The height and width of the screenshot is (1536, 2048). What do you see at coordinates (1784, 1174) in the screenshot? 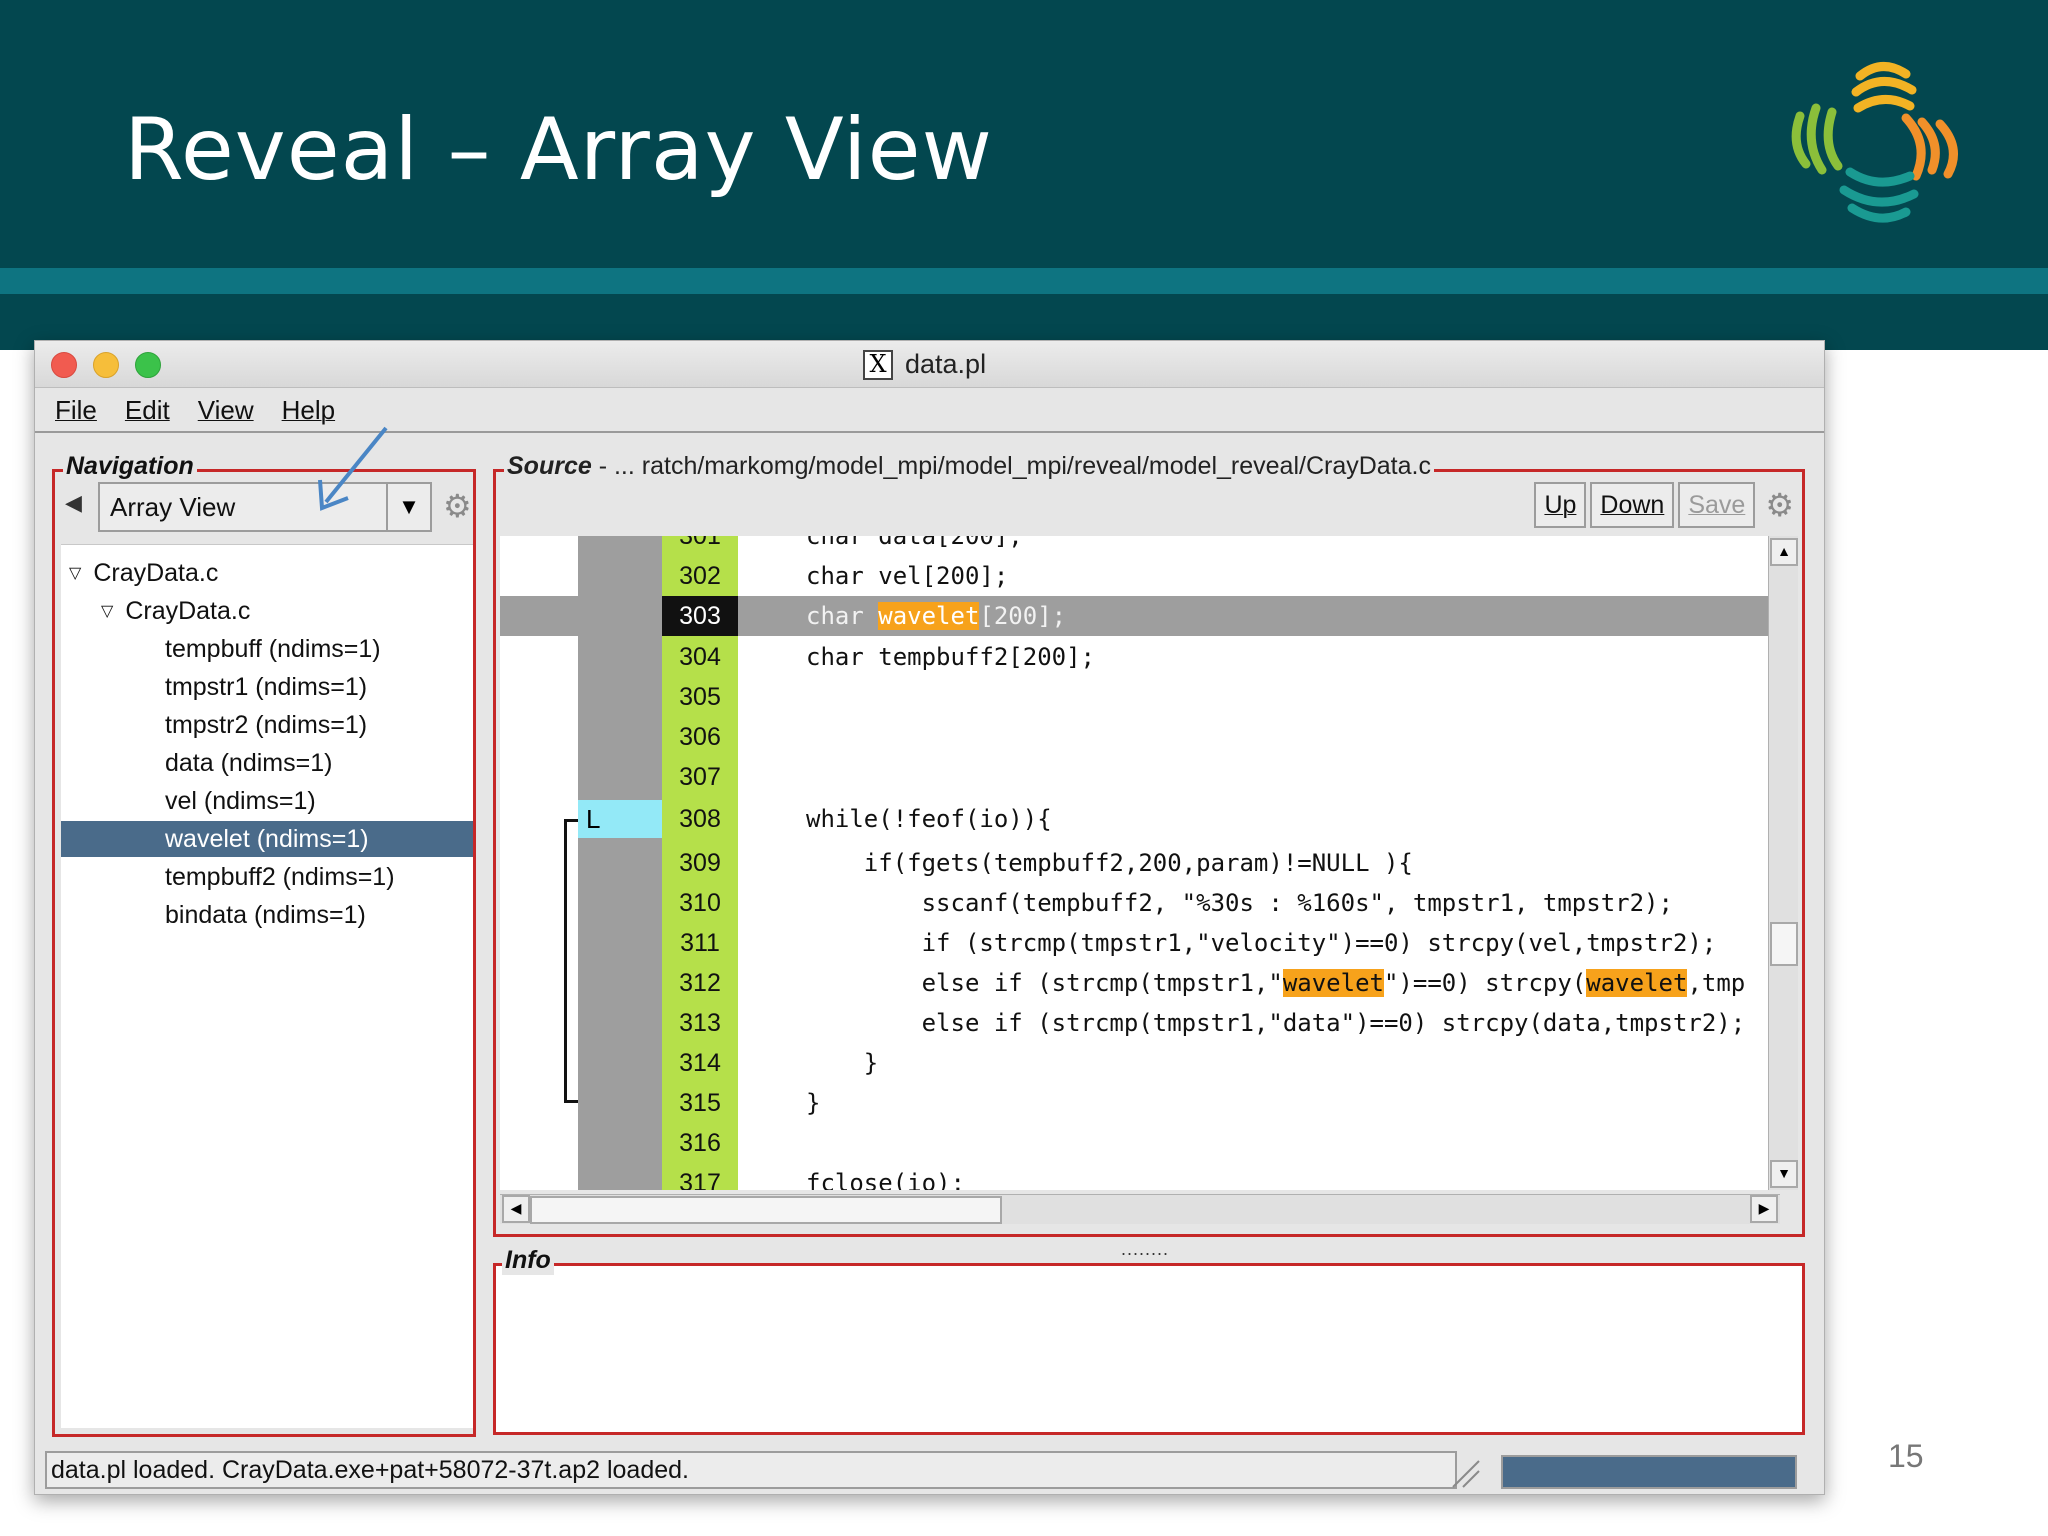
I see `scroll-down-arrow-icon: ▼` at bounding box center [1784, 1174].